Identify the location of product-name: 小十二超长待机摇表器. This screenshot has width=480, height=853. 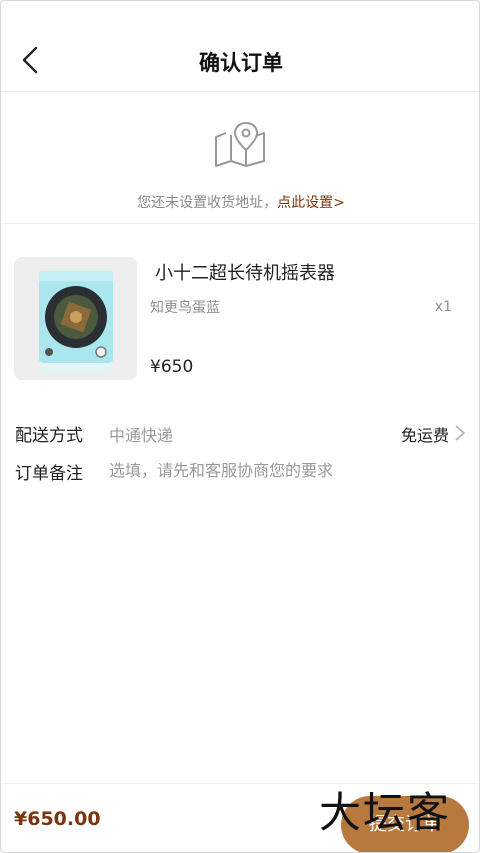
(245, 273).